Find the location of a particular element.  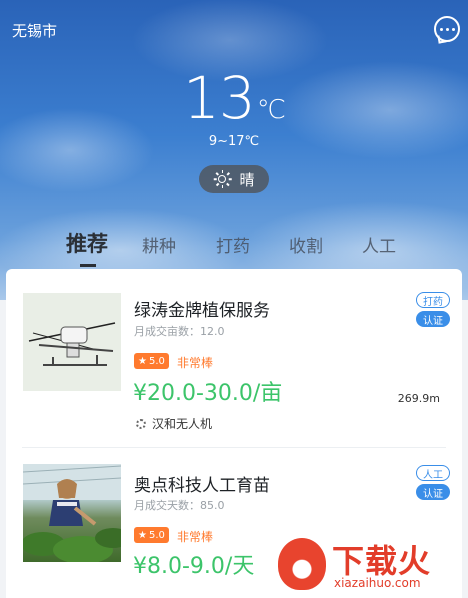

flame-icon is located at coordinates (302, 564).